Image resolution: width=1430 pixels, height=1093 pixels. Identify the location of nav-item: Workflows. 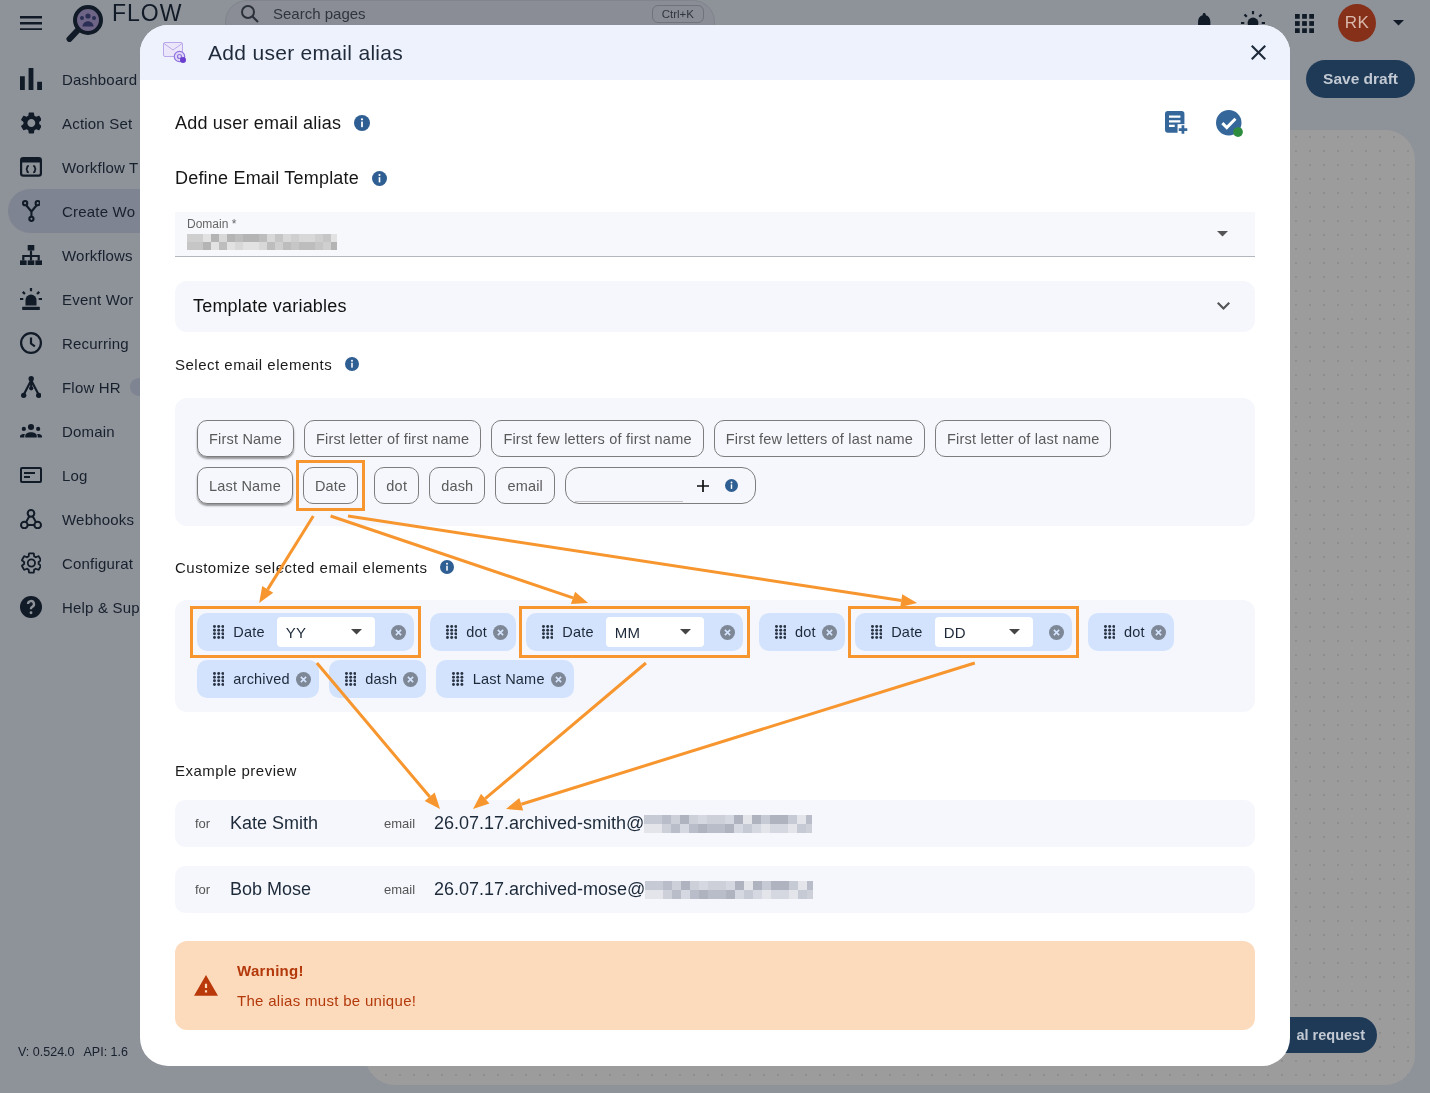
(78, 255).